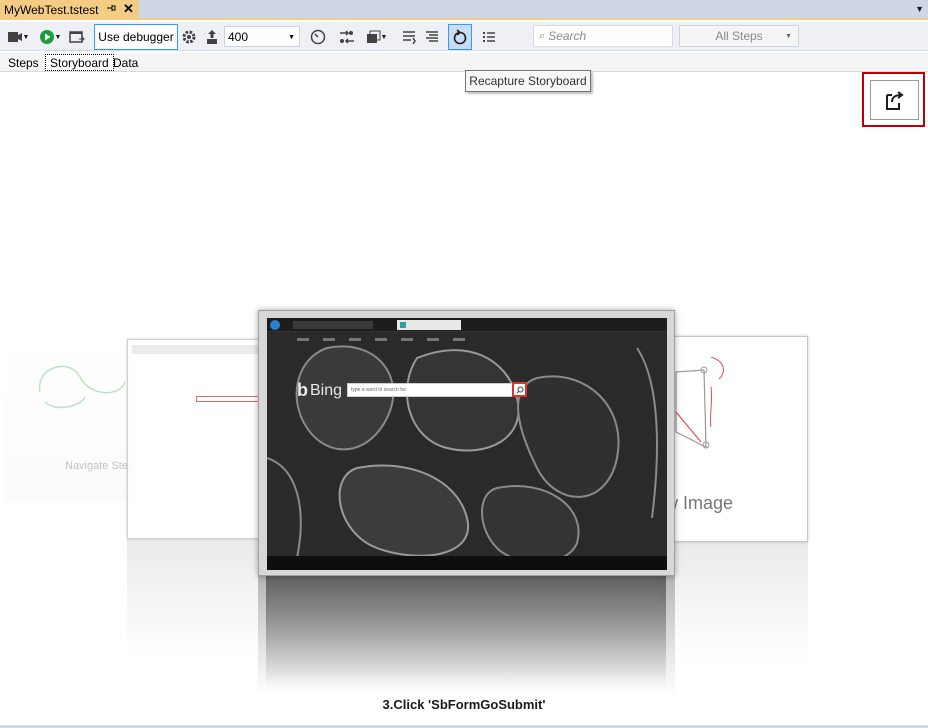  What do you see at coordinates (326, 390) in the screenshot?
I see `bing-logo-text: Bing` at bounding box center [326, 390].